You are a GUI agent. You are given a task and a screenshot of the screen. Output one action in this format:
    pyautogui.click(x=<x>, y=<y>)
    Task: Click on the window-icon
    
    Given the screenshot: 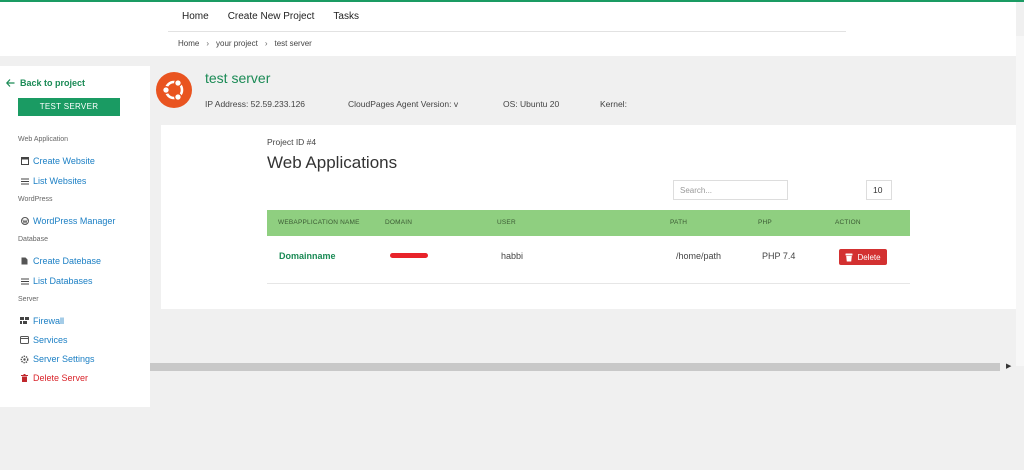 What is the action you would take?
    pyautogui.click(x=24, y=161)
    